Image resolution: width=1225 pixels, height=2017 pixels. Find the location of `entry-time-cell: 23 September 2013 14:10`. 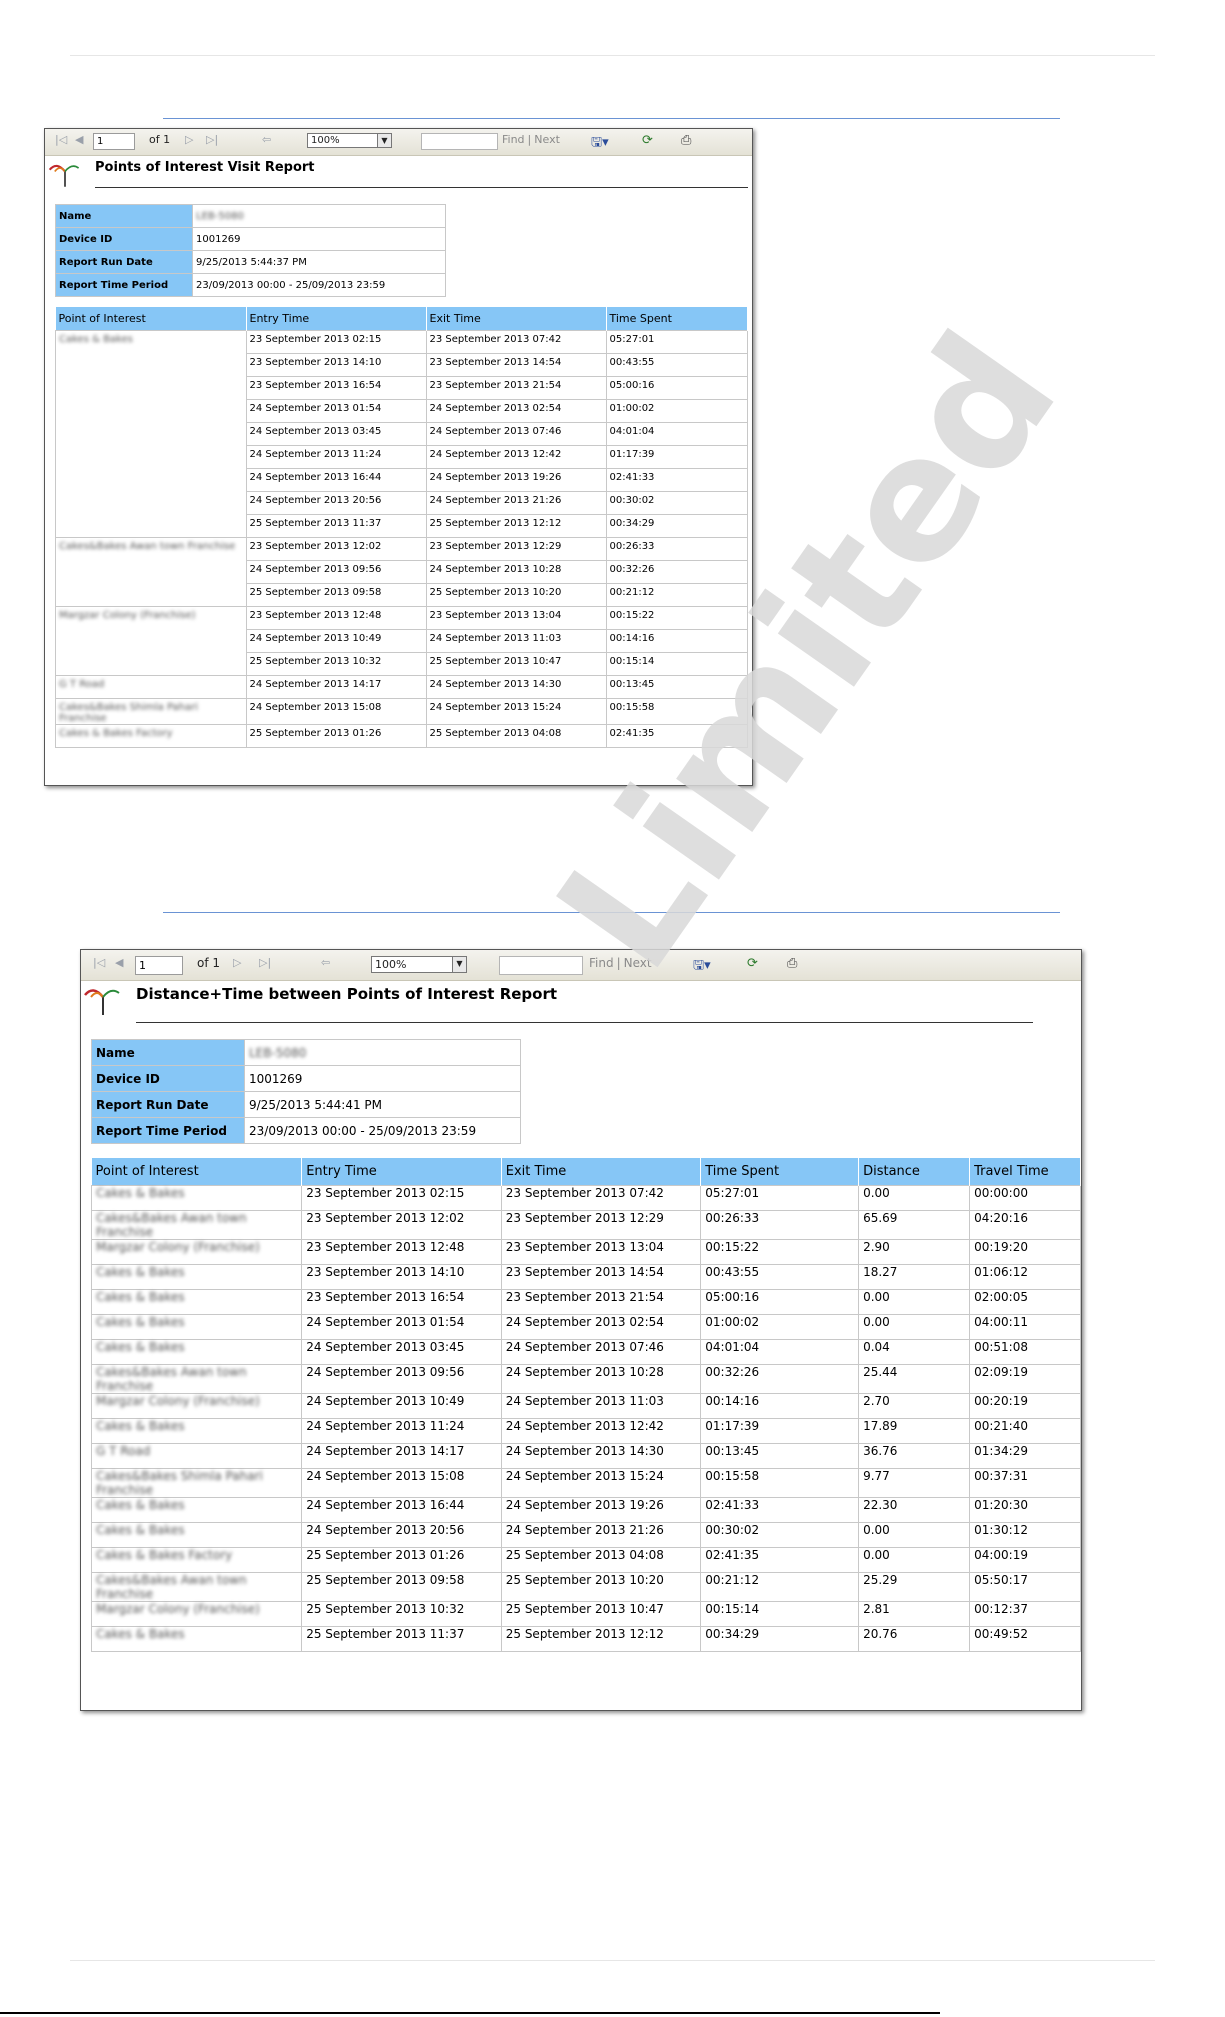

entry-time-cell: 23 September 2013 14:10 is located at coordinates (401, 1277).